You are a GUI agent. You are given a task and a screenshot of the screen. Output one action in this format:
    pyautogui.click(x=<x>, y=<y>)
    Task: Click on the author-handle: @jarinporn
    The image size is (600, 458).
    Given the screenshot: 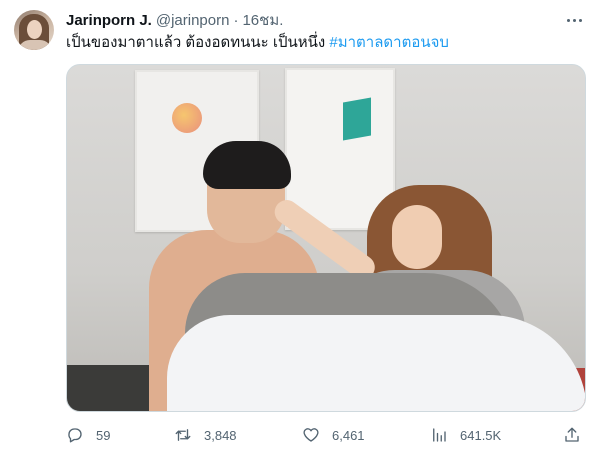 What is the action you would take?
    pyautogui.click(x=193, y=20)
    